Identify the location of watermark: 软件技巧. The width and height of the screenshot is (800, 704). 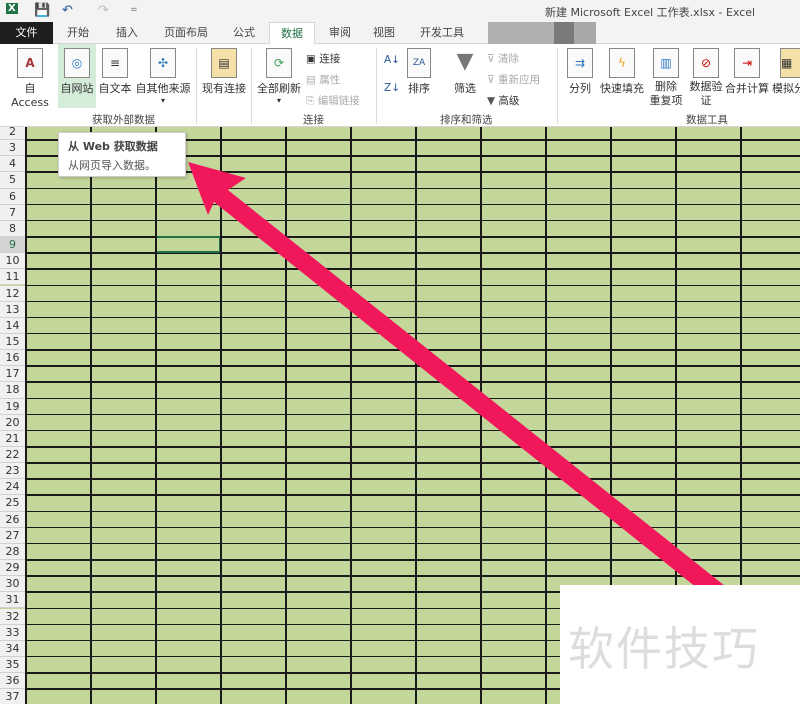
(680, 644).